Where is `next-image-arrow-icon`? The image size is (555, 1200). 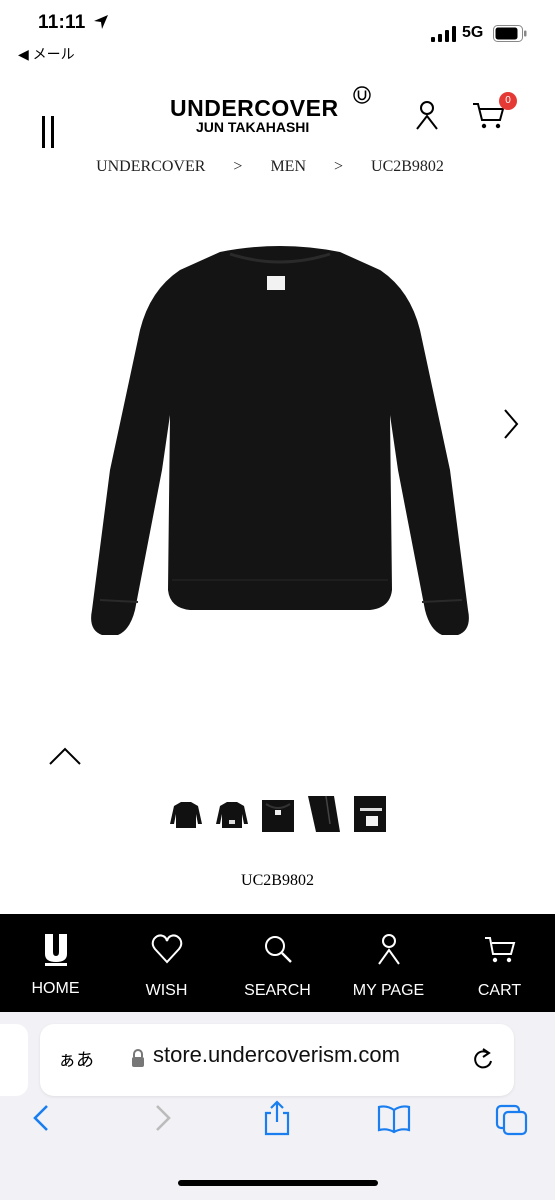 next-image-arrow-icon is located at coordinates (511, 424).